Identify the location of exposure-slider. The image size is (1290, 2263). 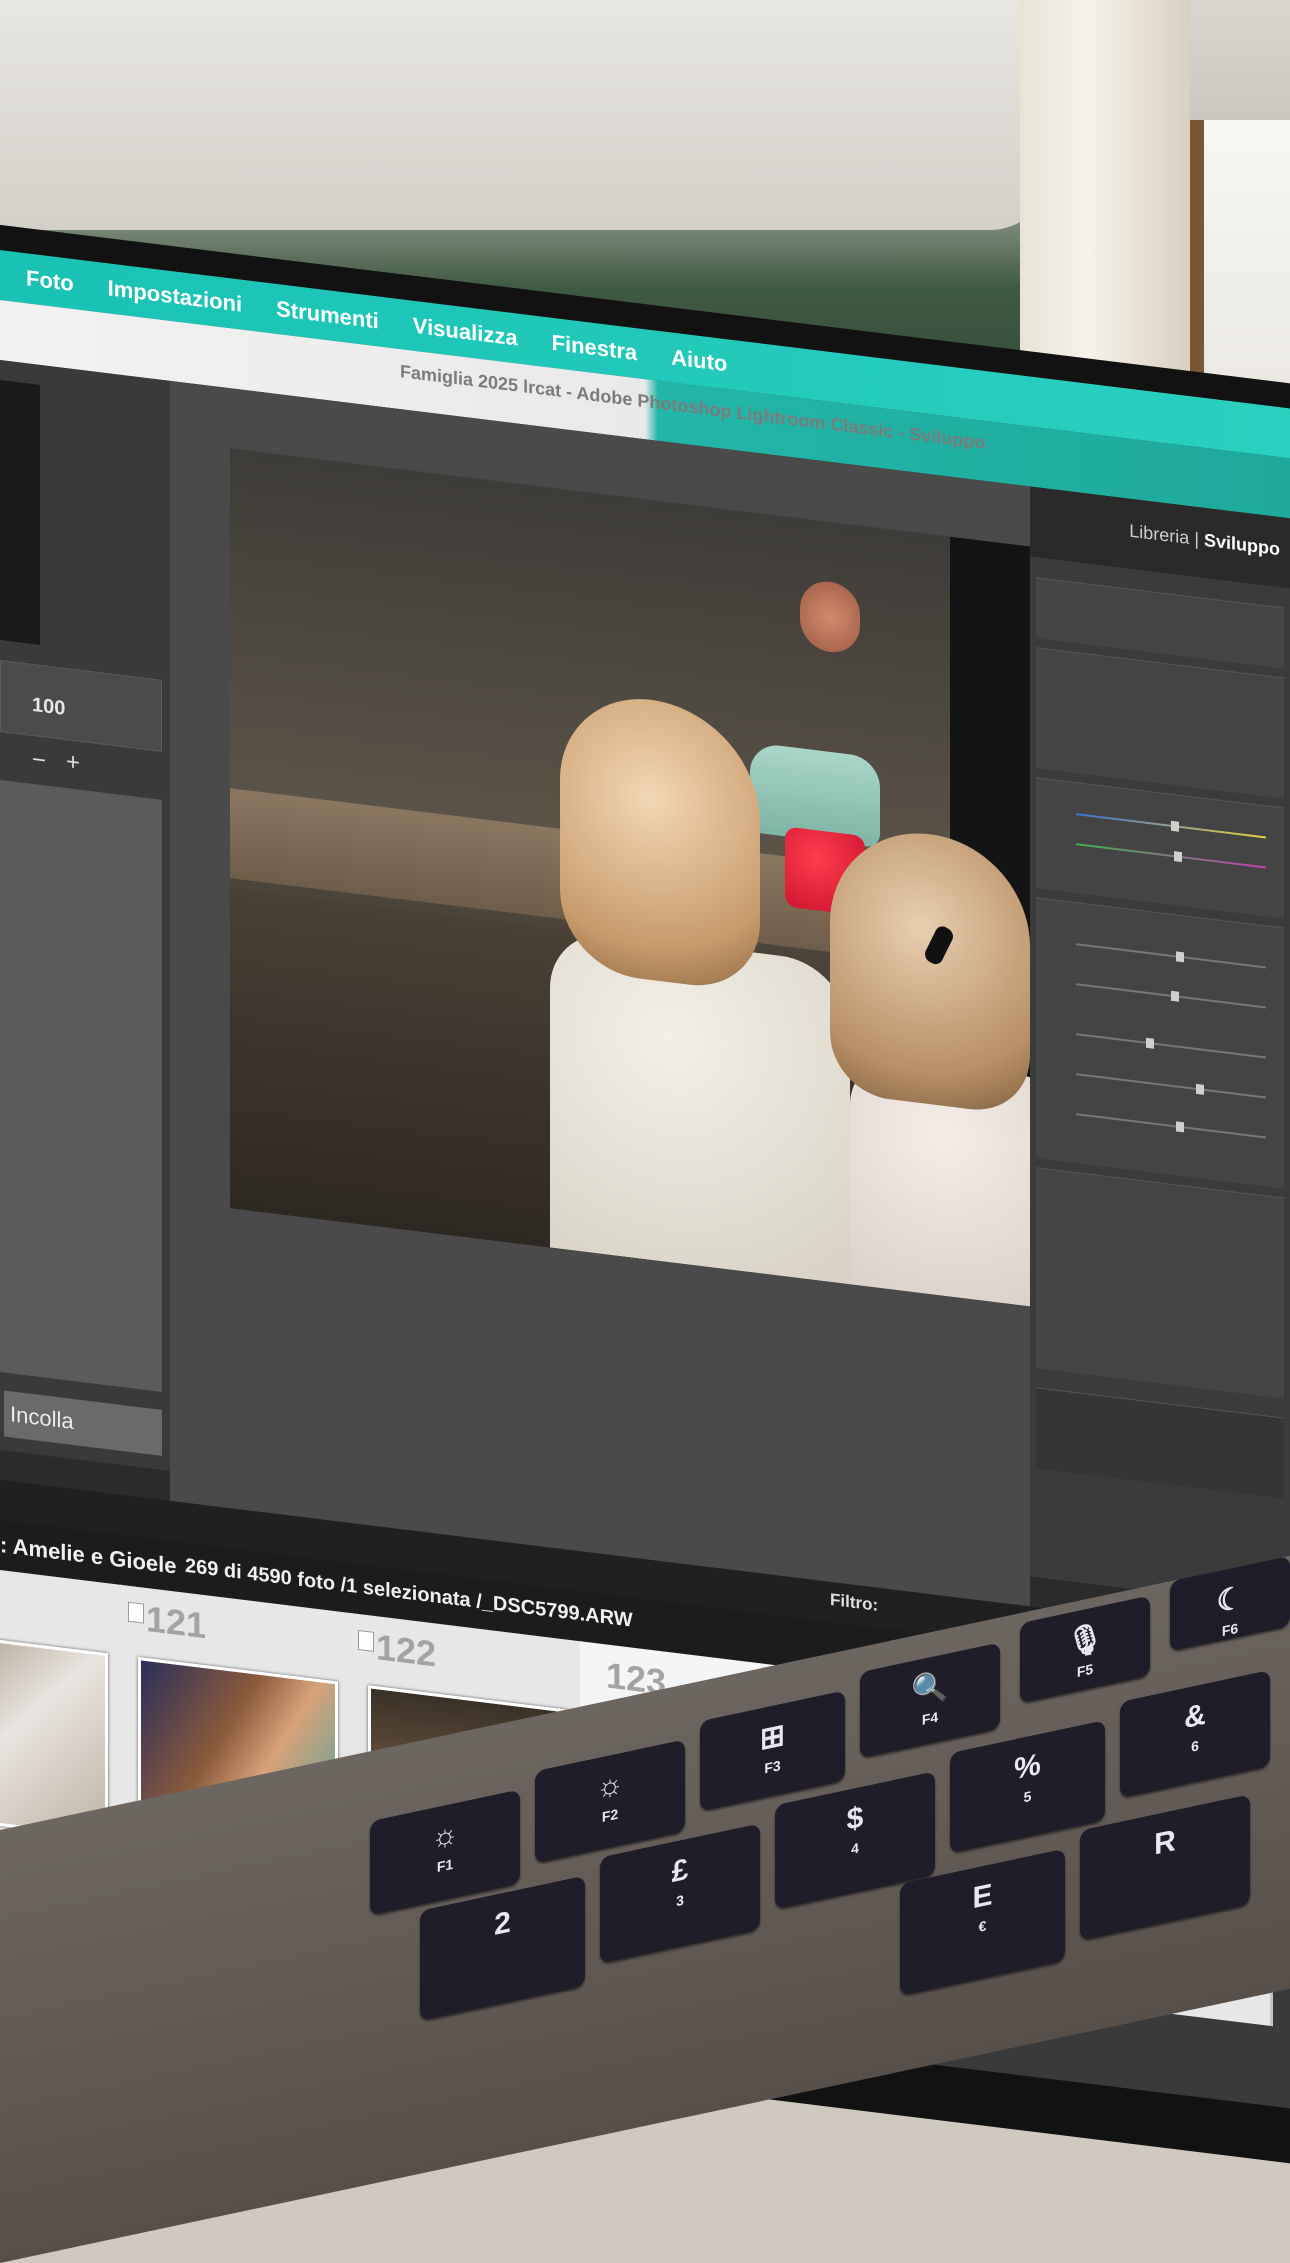
(1171, 956).